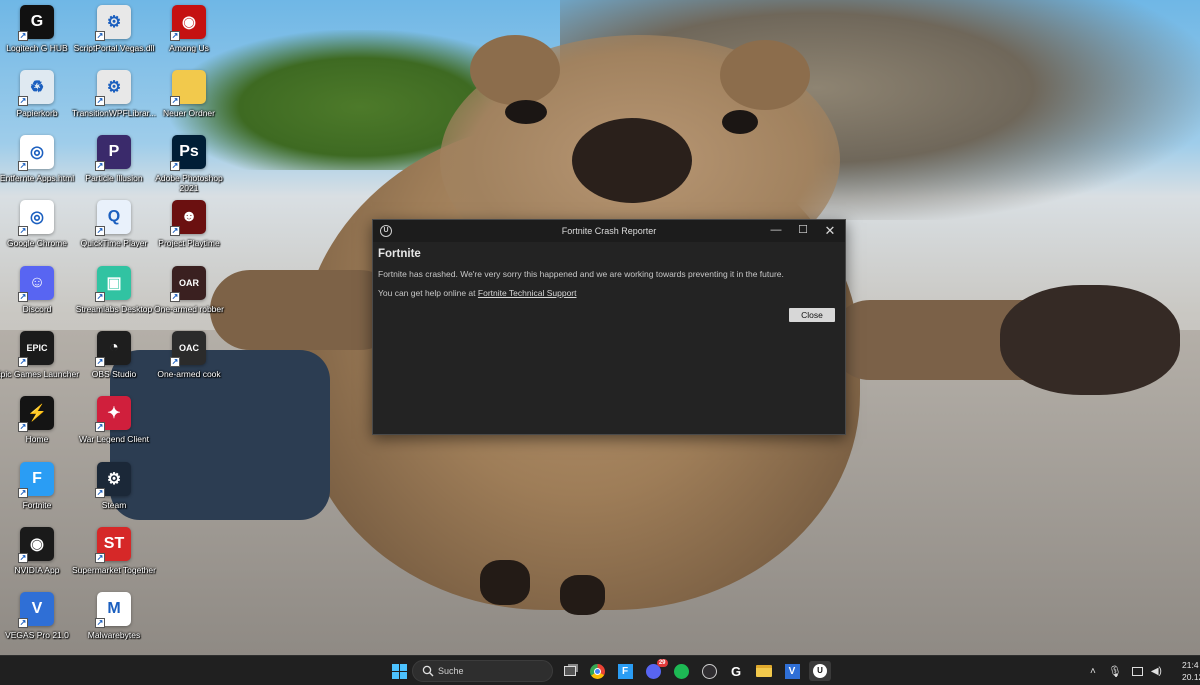 This screenshot has height=685, width=1200. Describe the element at coordinates (114, 243) in the screenshot. I see `desktop-icon-label: QuickTime Player` at that location.